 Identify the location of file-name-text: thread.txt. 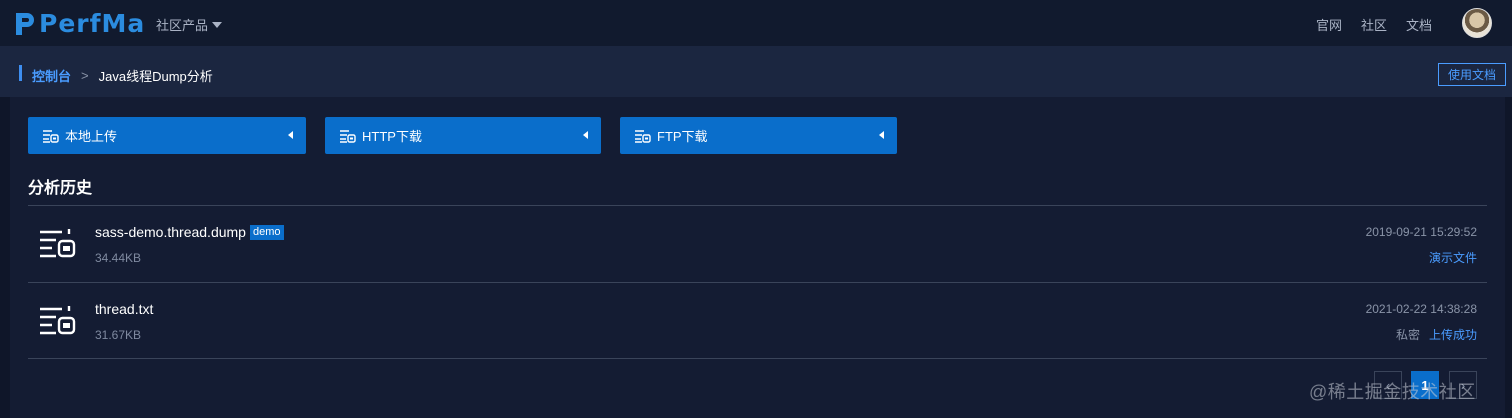
(124, 309).